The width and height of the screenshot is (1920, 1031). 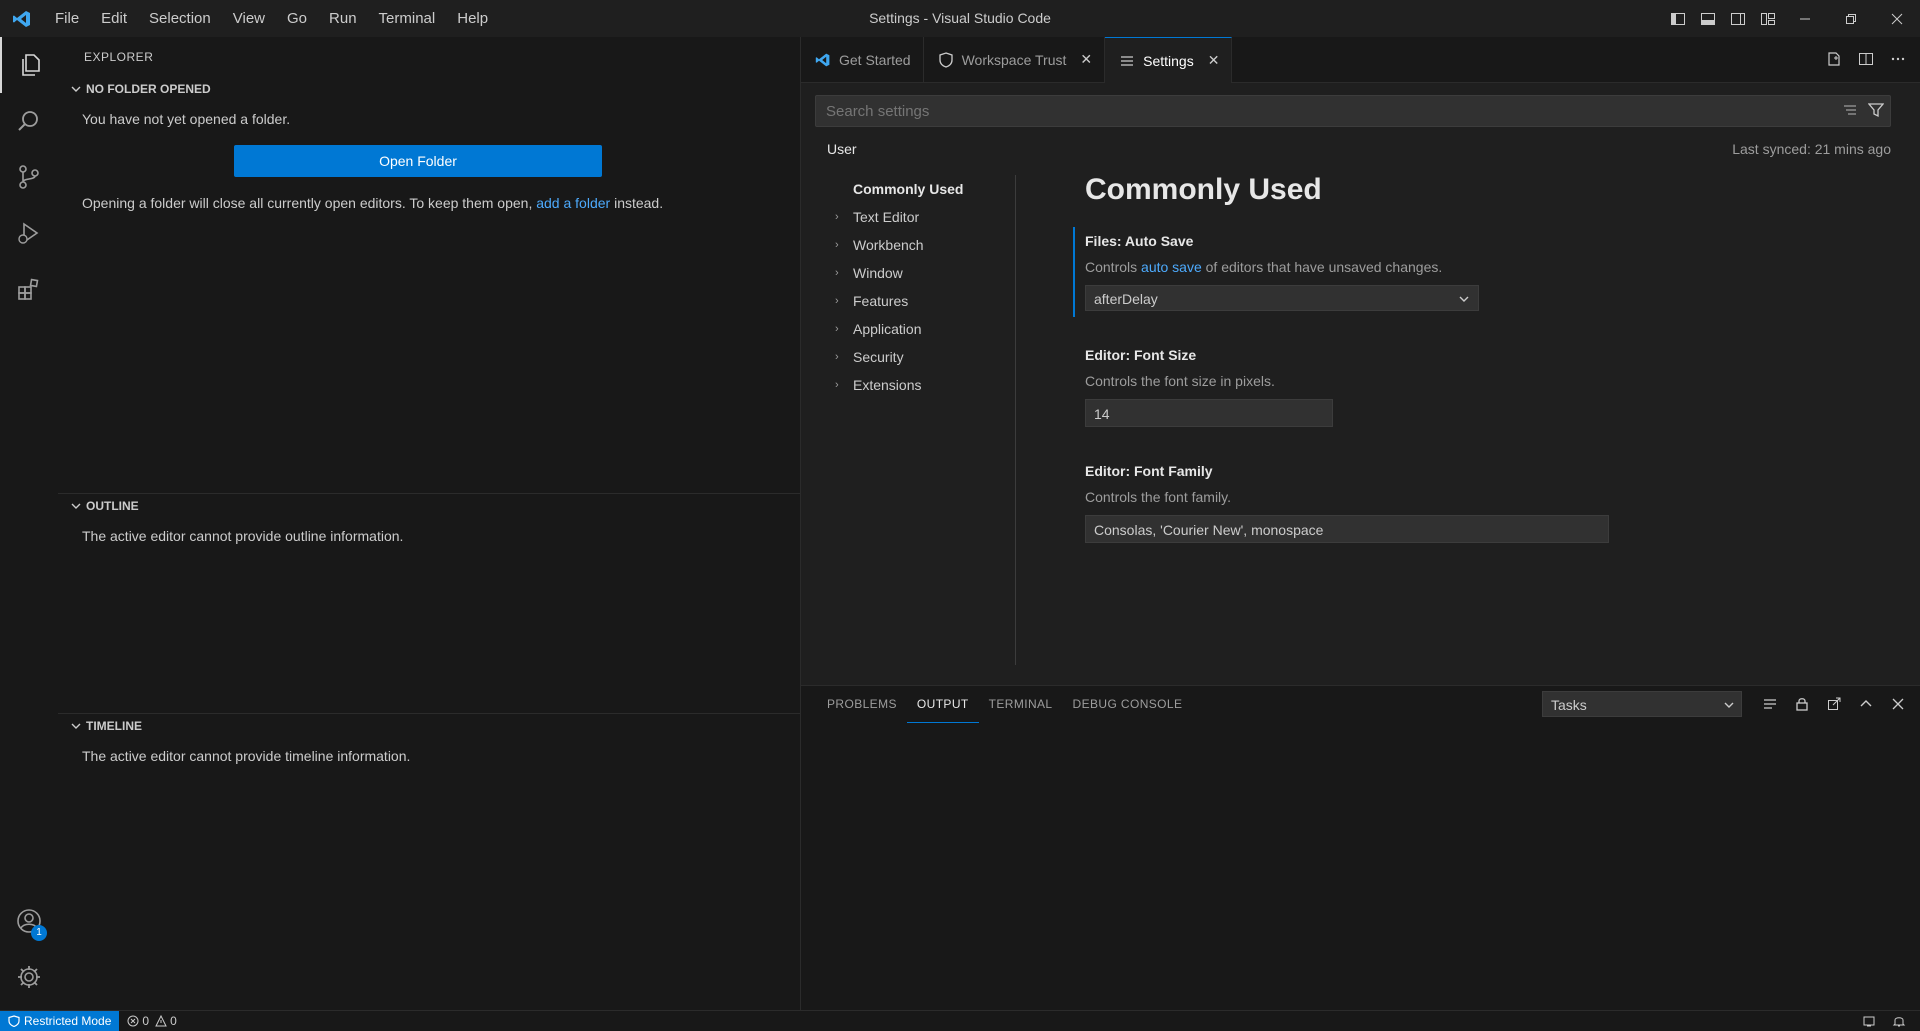 I want to click on toc-item-application: › Application, so click(x=916, y=329).